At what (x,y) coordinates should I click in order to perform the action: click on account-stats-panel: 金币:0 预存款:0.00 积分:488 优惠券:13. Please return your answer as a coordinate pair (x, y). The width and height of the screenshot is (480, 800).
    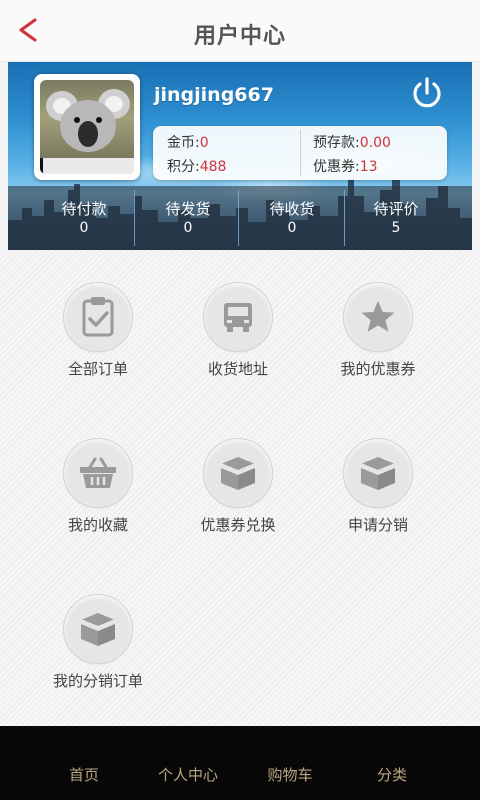
    Looking at the image, I should click on (300, 153).